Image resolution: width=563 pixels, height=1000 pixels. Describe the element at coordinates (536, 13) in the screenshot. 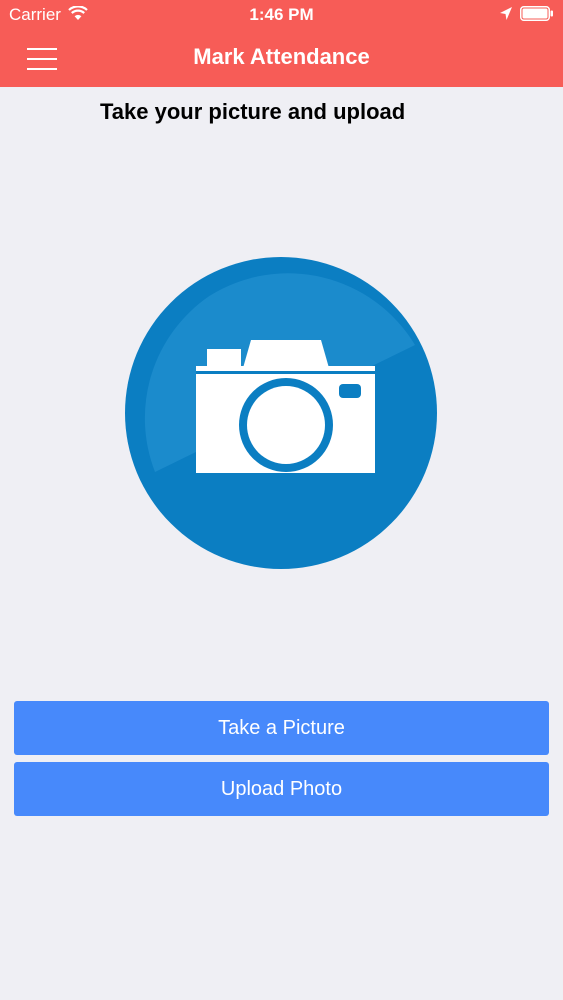

I see `battery-icon` at that location.